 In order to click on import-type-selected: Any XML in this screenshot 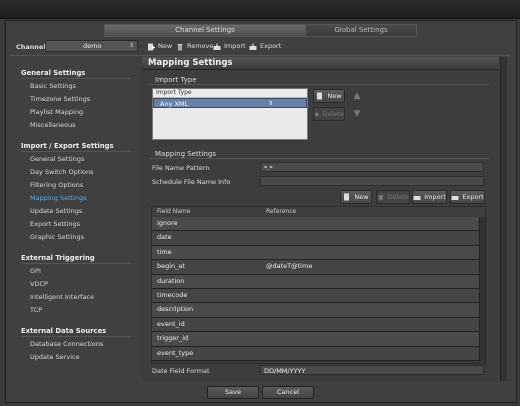, I will do `click(174, 104)`.